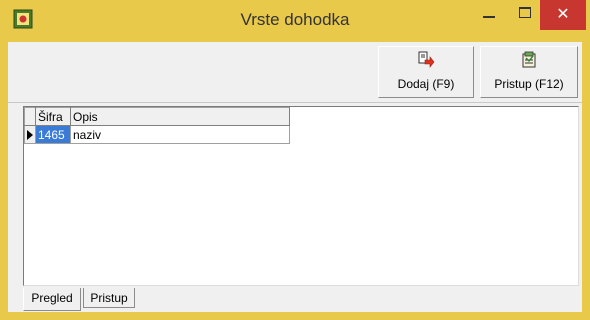  Describe the element at coordinates (295, 21) in the screenshot. I see `title-bar: Vrste dohodka ✕` at that location.